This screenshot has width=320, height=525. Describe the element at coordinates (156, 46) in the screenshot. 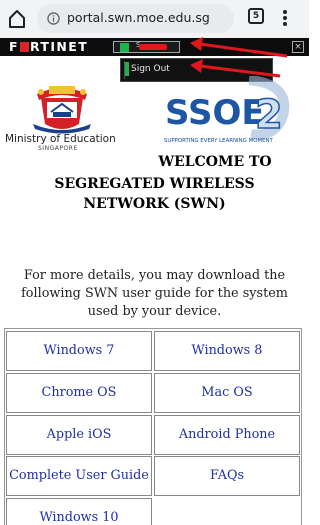

I see `redacted-username: S` at that location.